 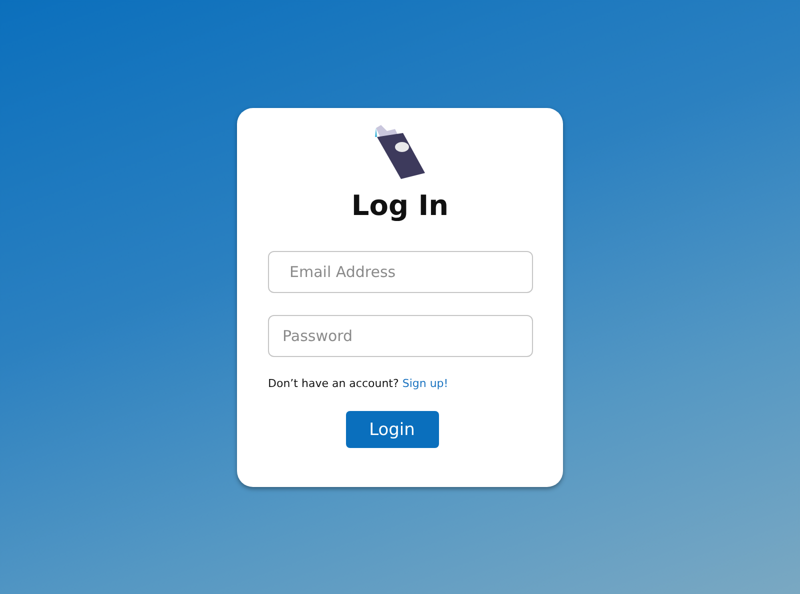 I want to click on input-field: Password, so click(x=400, y=336).